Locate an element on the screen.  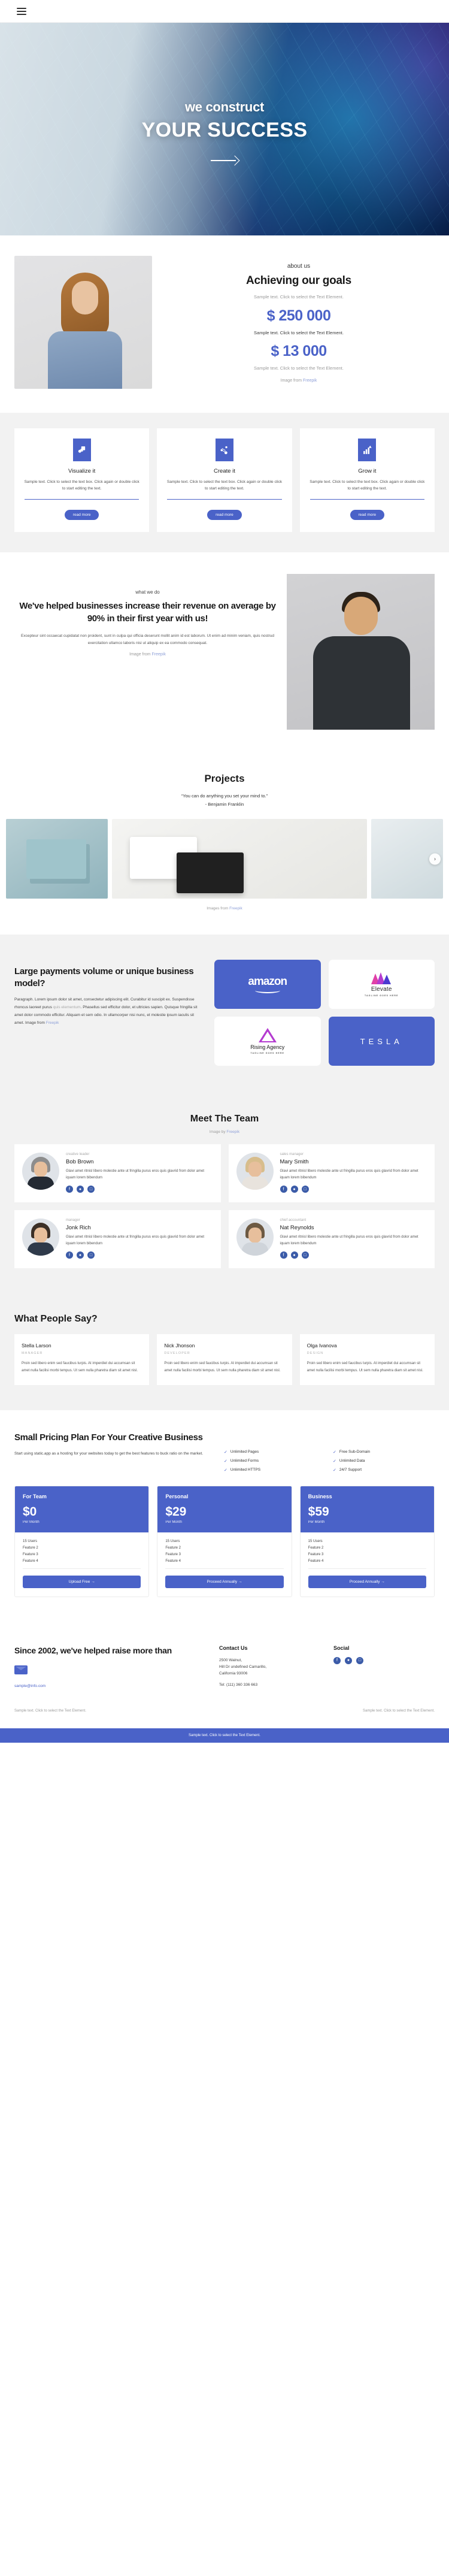
pricing-feature: ✓ Unlimited Pages is located at coordinates (275, 1452).